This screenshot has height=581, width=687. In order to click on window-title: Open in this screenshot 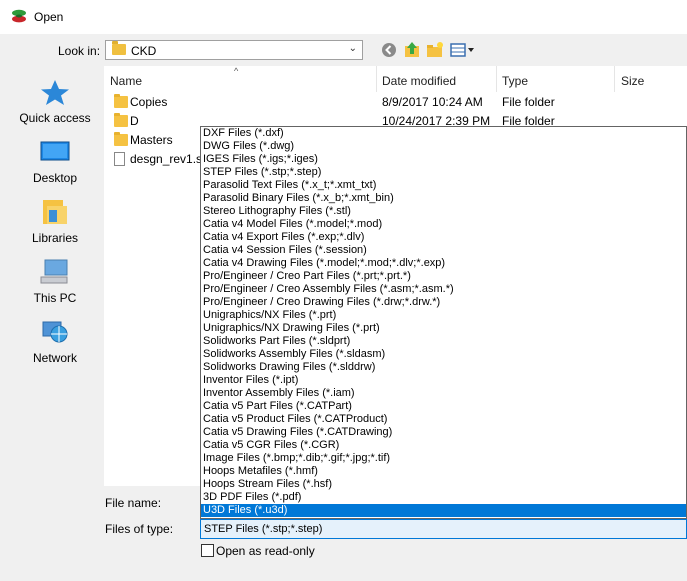, I will do `click(49, 17)`.